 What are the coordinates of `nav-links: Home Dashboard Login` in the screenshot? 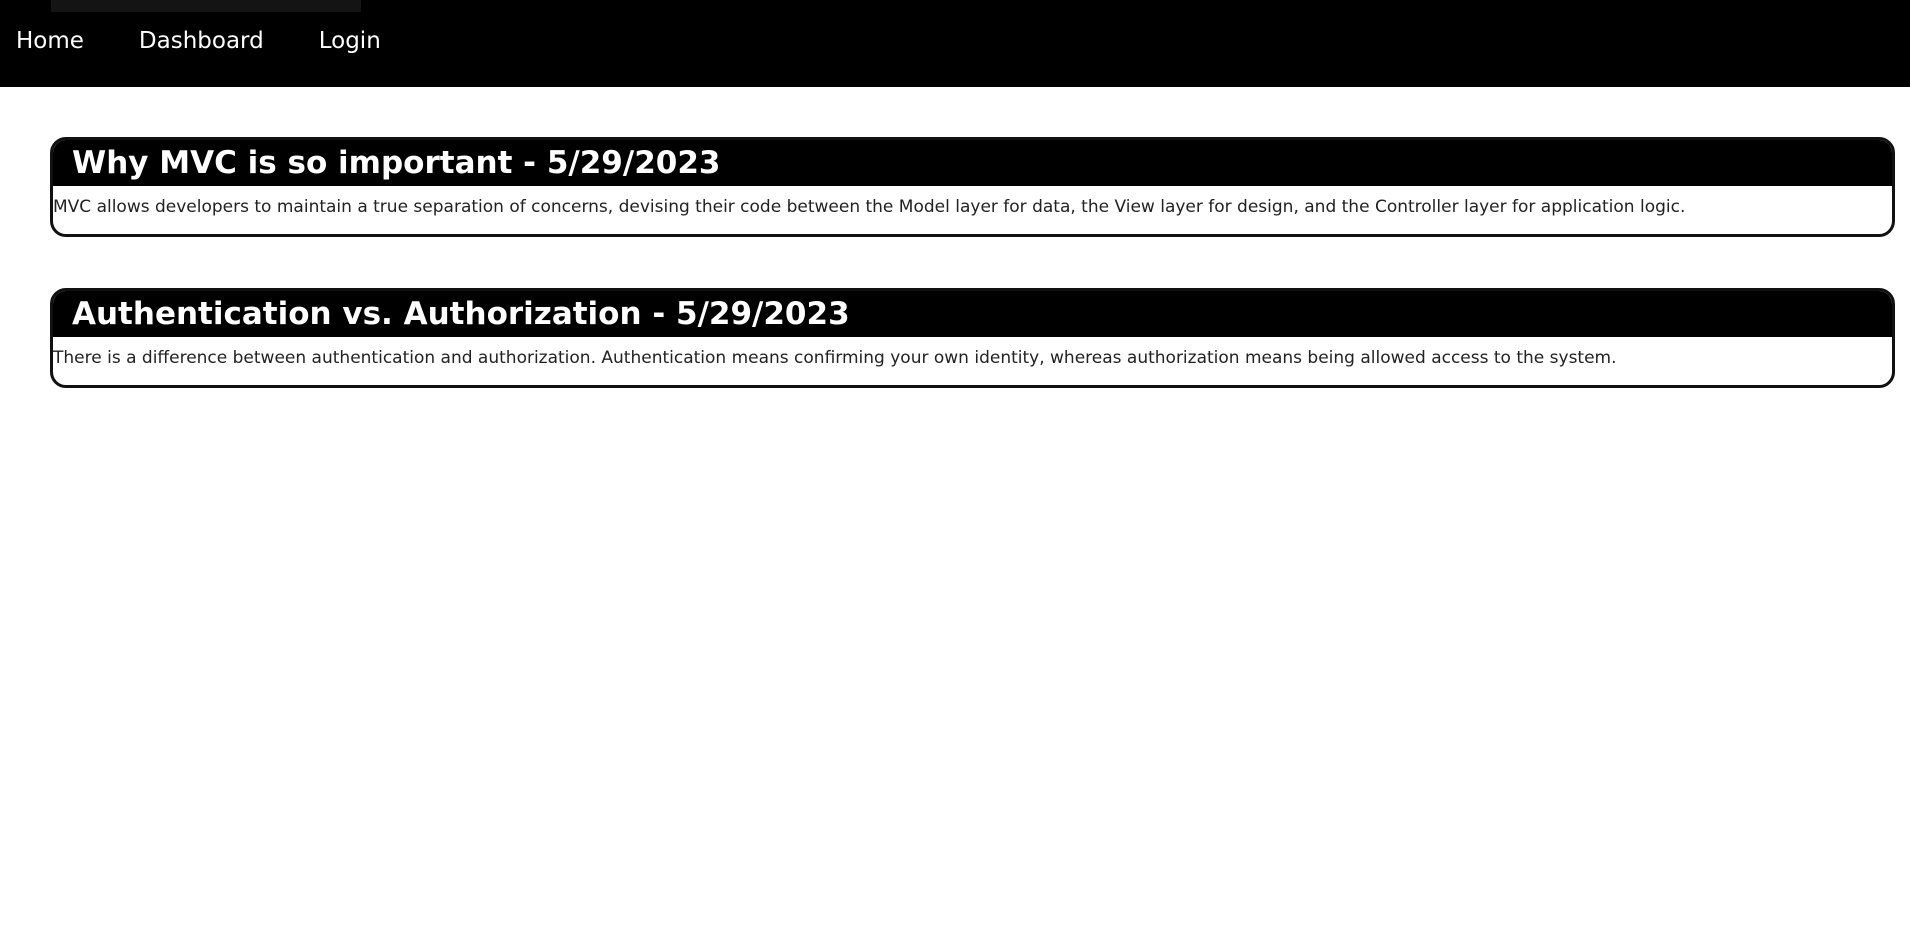 It's located at (226, 41).